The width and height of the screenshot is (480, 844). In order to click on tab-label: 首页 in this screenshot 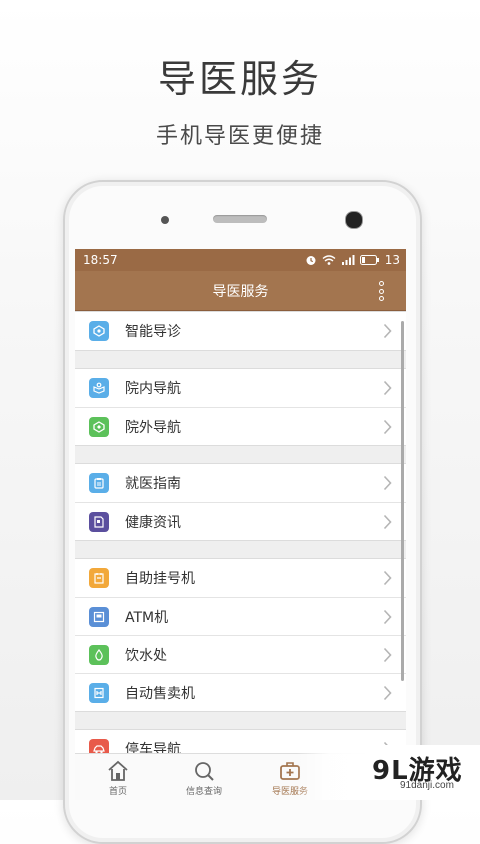, I will do `click(117, 792)`.